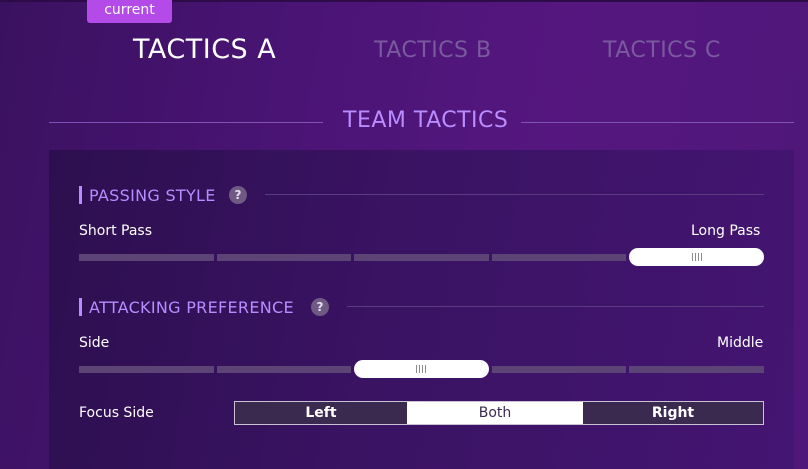 The height and width of the screenshot is (469, 808). Describe the element at coordinates (514, 194) in the screenshot. I see `passing-style-rule` at that location.